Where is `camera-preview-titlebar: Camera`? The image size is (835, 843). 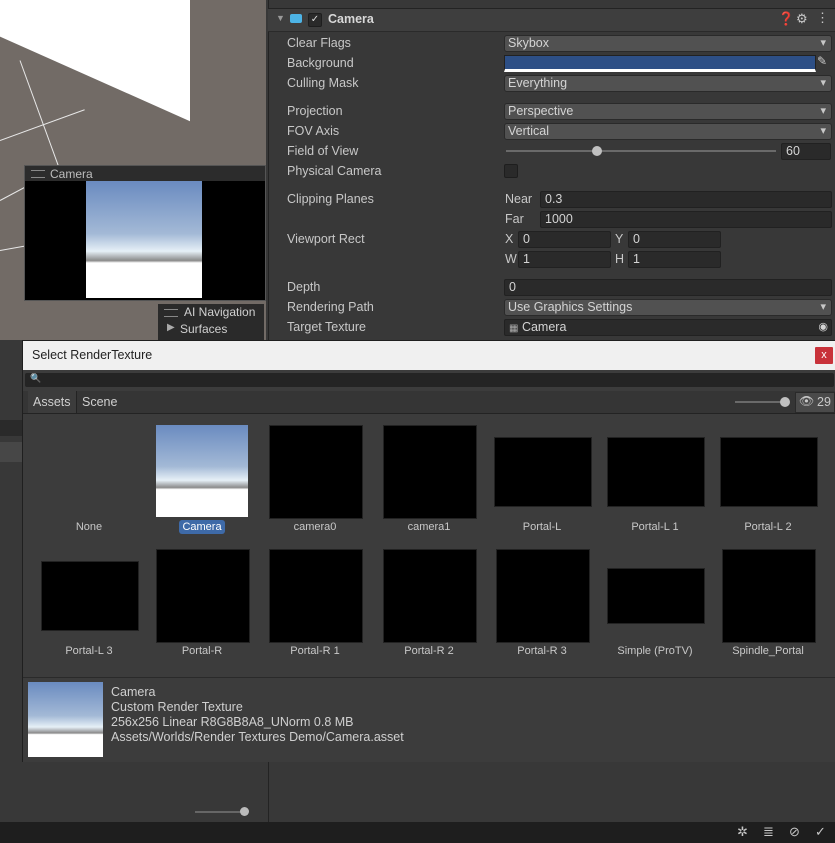
camera-preview-titlebar: Camera is located at coordinates (145, 173).